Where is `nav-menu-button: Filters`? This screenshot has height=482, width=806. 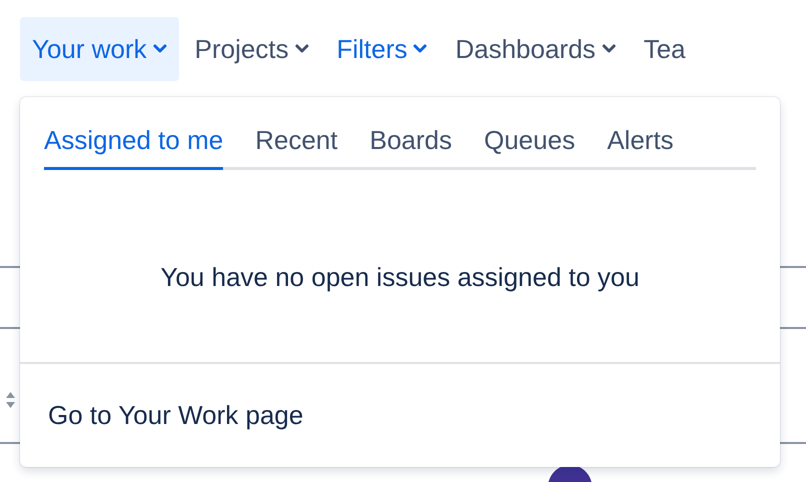
nav-menu-button: Filters is located at coordinates (382, 49).